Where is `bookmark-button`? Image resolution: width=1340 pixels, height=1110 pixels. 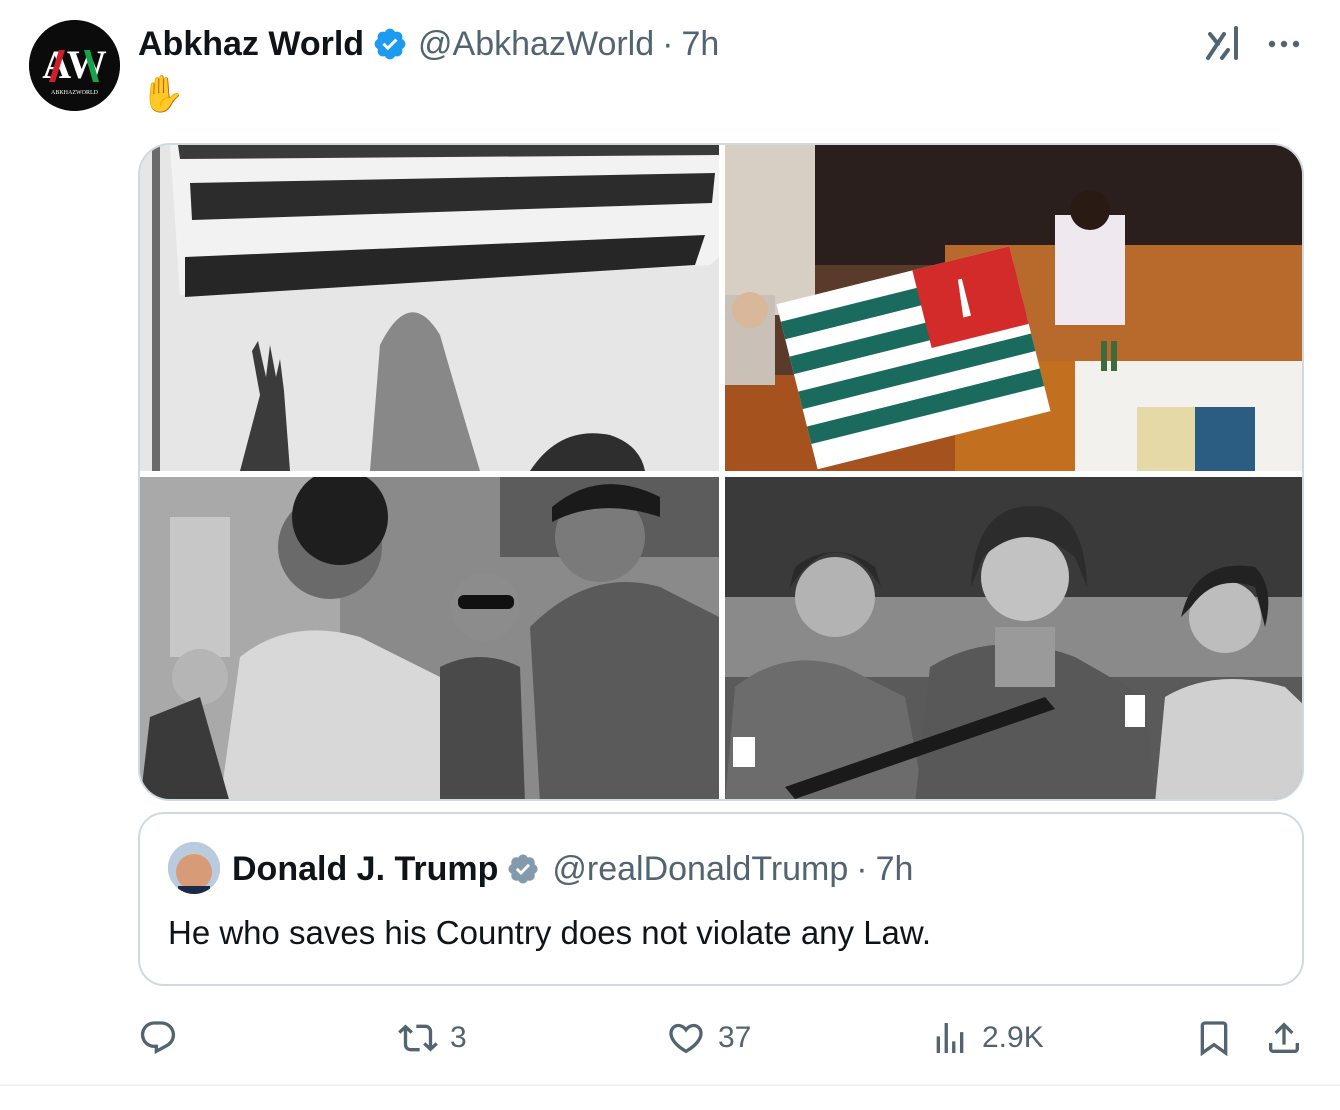 bookmark-button is located at coordinates (1214, 1038).